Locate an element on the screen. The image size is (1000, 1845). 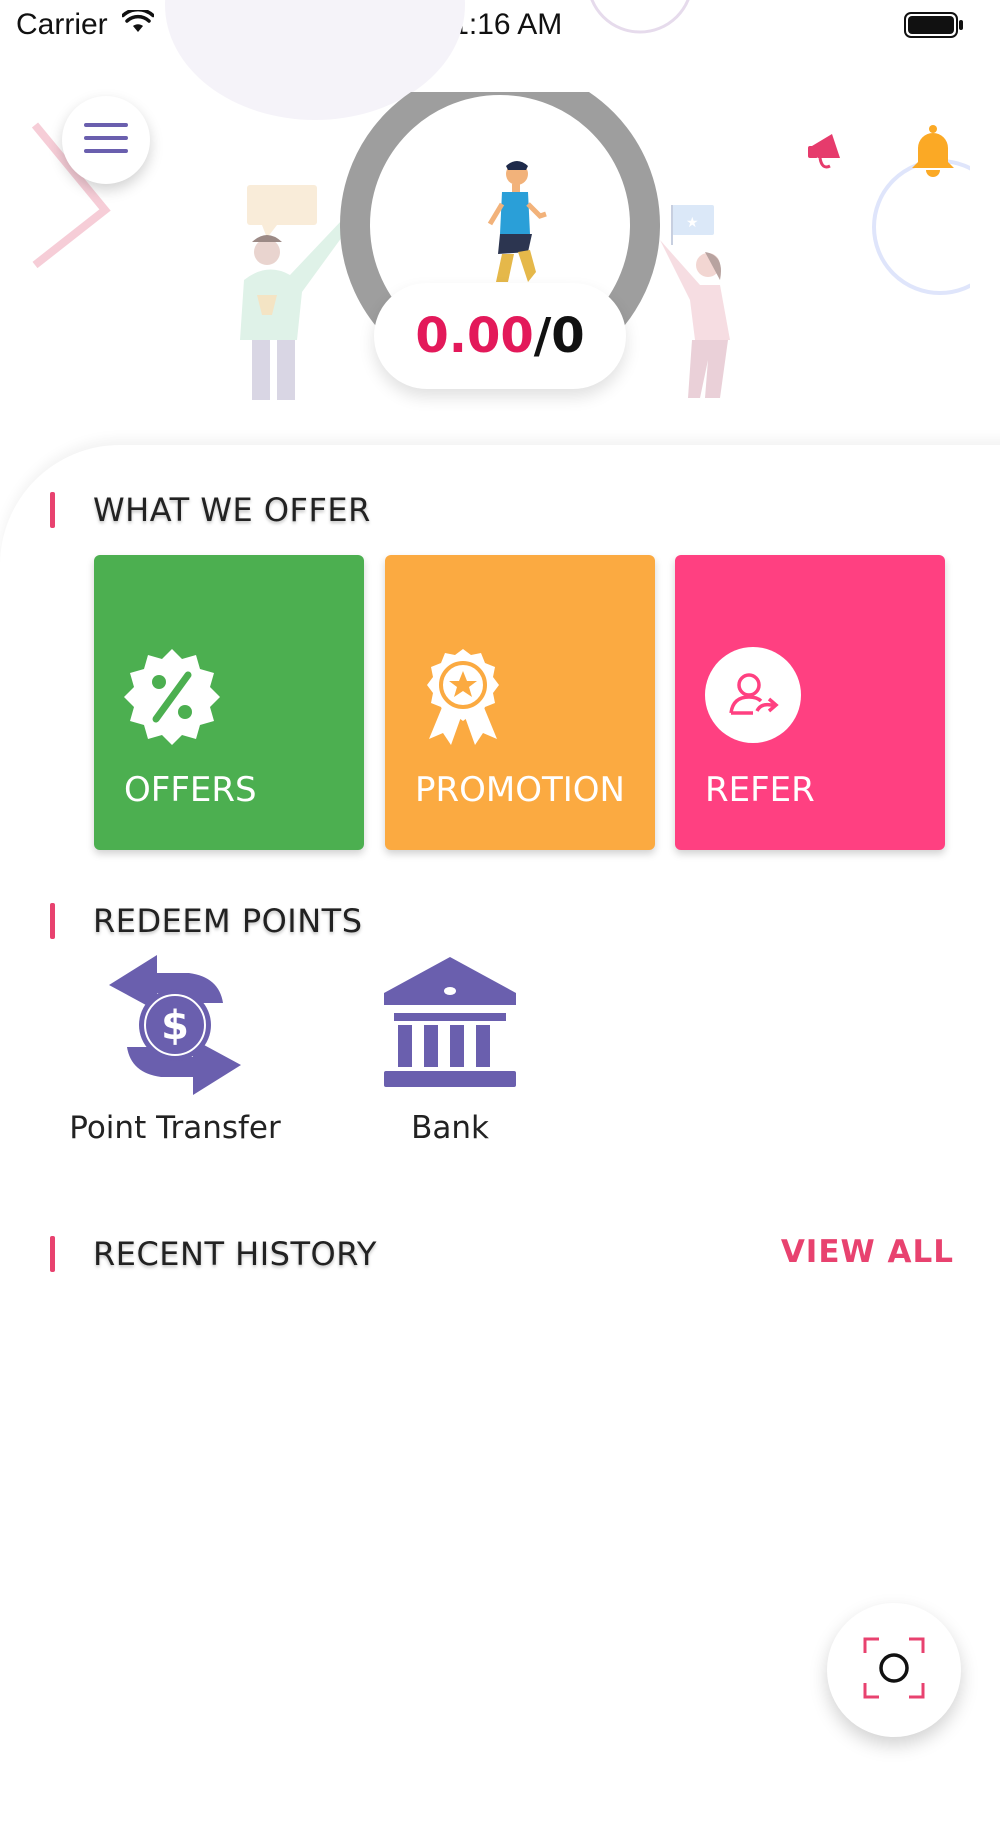
section-header-offers: WHAT WE OFFER is located at coordinates (210, 510).